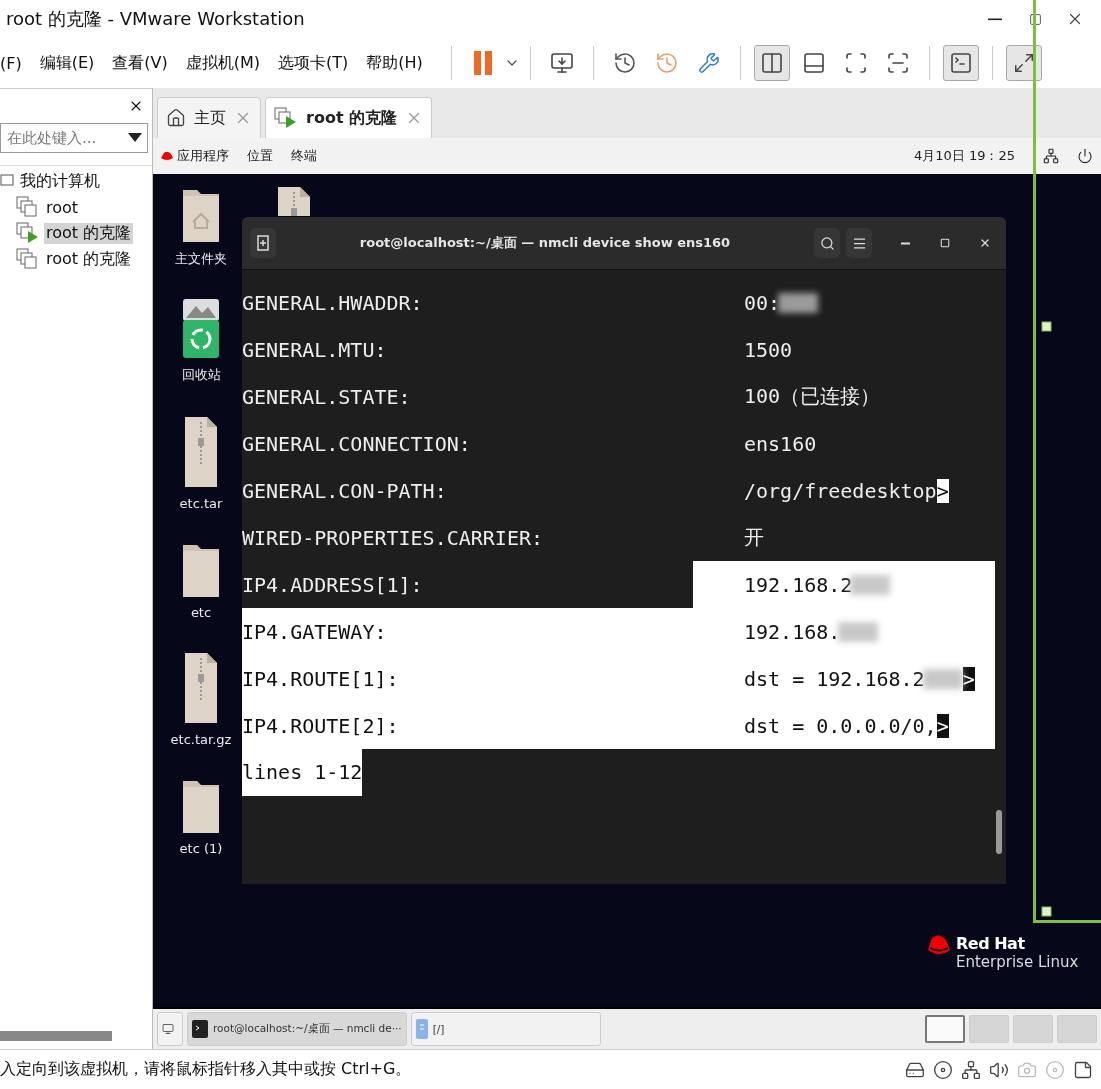  Describe the element at coordinates (315, 350) in the screenshot. I see `terminal-text: GENERAL.MTU:` at that location.